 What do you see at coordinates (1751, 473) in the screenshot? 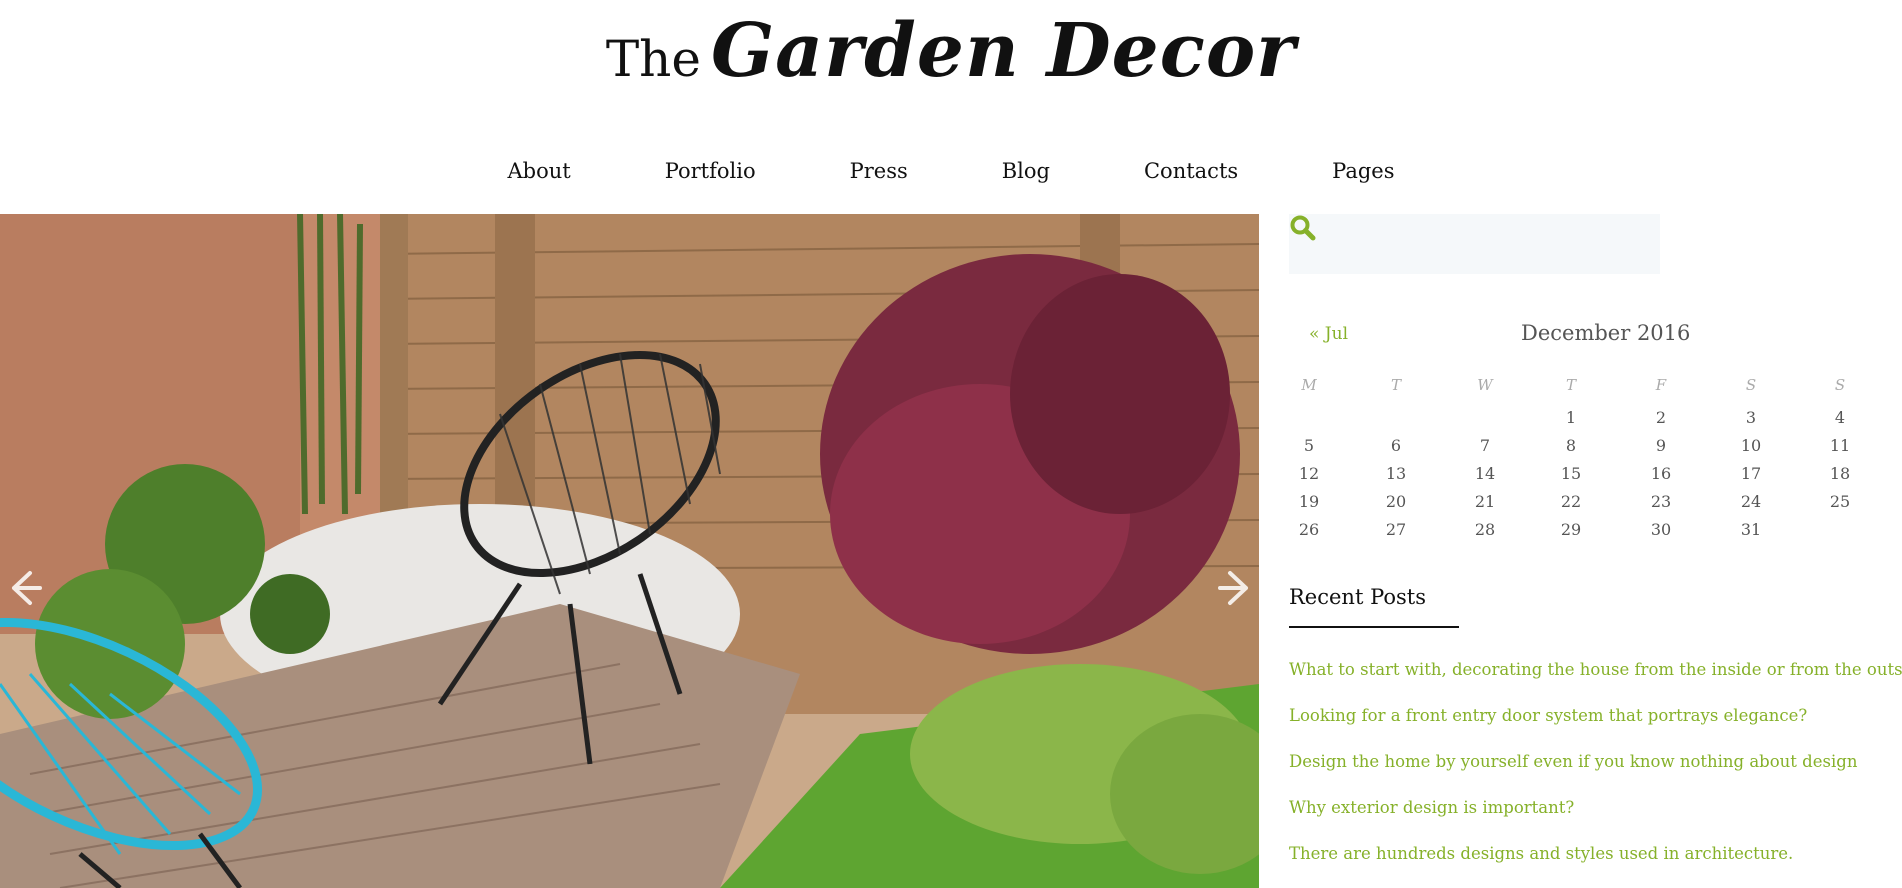
I see `calendar-day: 17` at bounding box center [1751, 473].